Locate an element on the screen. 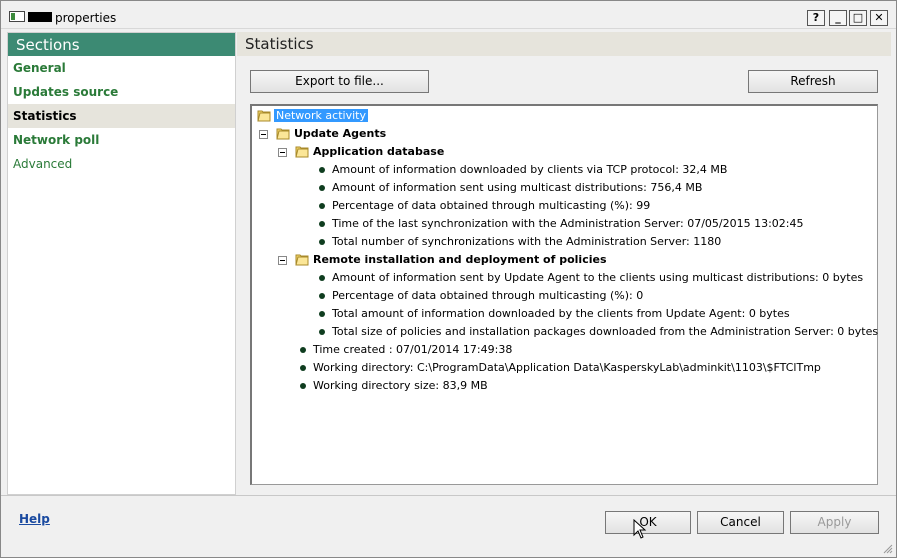 This screenshot has height=558, width=897. sidebar-item-updates-source: Updates source is located at coordinates (121, 92).